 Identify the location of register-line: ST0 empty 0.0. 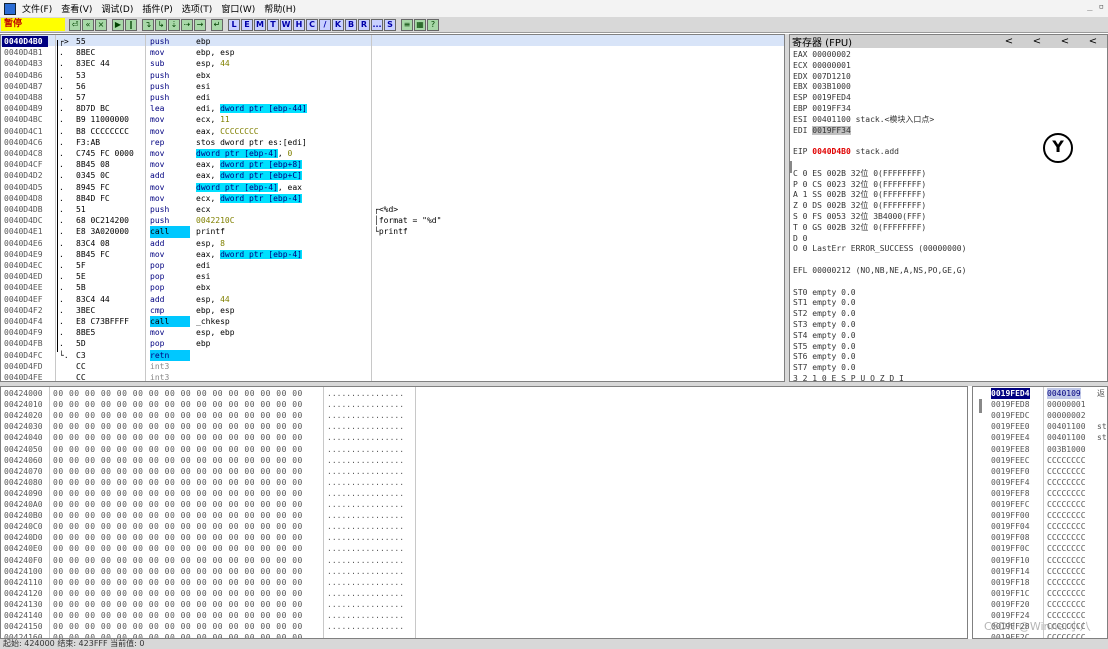
(824, 293).